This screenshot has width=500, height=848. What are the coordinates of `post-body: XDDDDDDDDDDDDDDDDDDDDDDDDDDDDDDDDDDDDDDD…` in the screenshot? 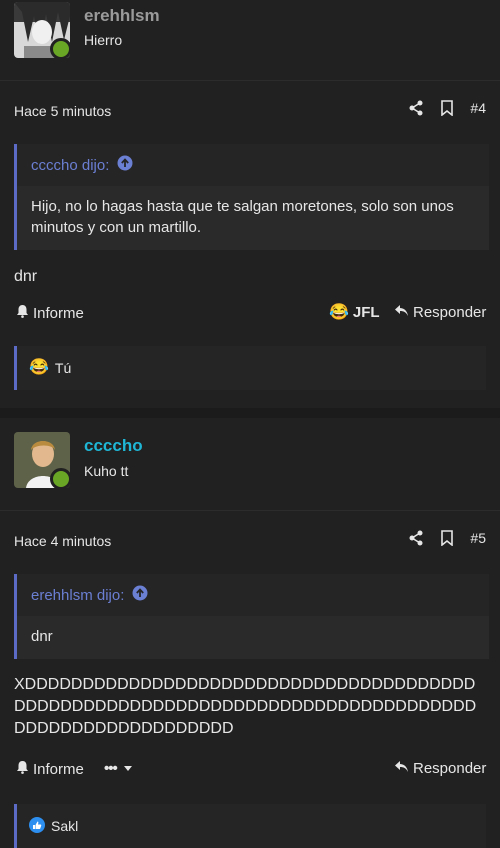 It's located at (245, 706).